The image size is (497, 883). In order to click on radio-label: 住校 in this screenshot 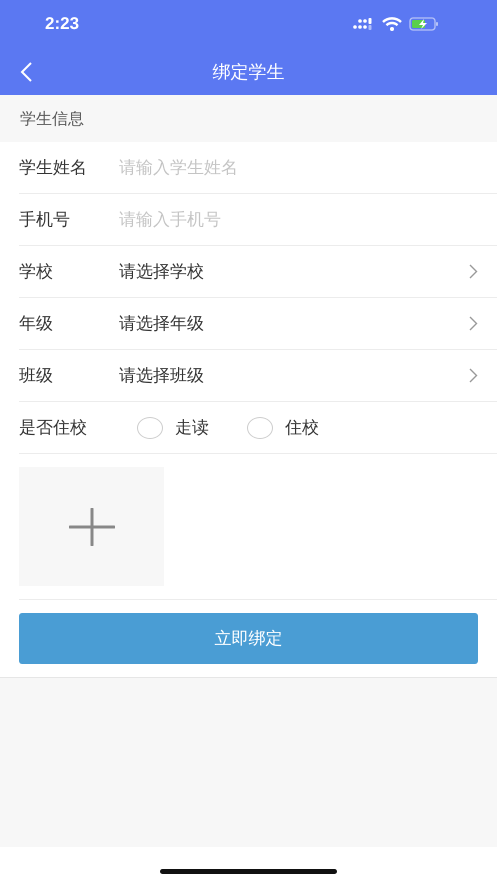, I will do `click(302, 428)`.